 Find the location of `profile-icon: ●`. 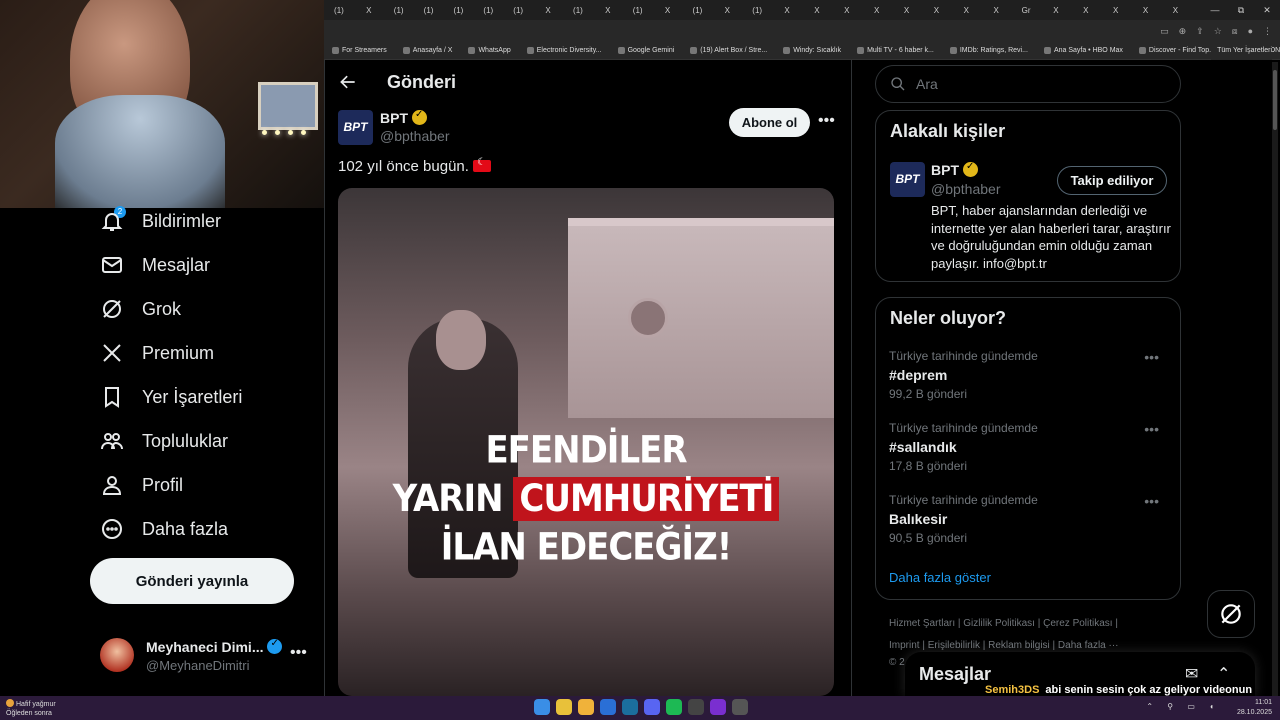

profile-icon: ● is located at coordinates (1250, 31).